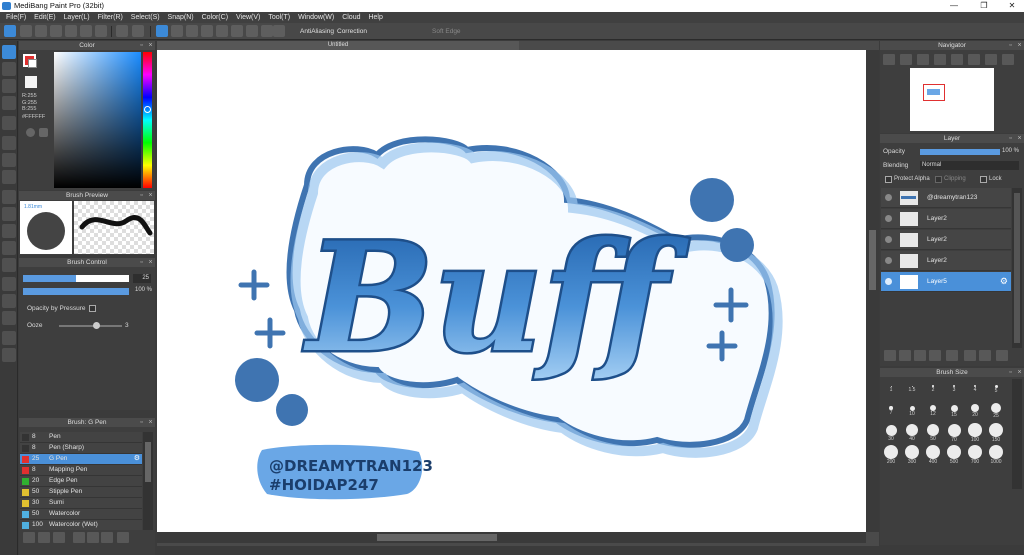 This screenshot has width=1024, height=555. Describe the element at coordinates (177, 31) in the screenshot. I see `snap-parallel-icon` at that location.